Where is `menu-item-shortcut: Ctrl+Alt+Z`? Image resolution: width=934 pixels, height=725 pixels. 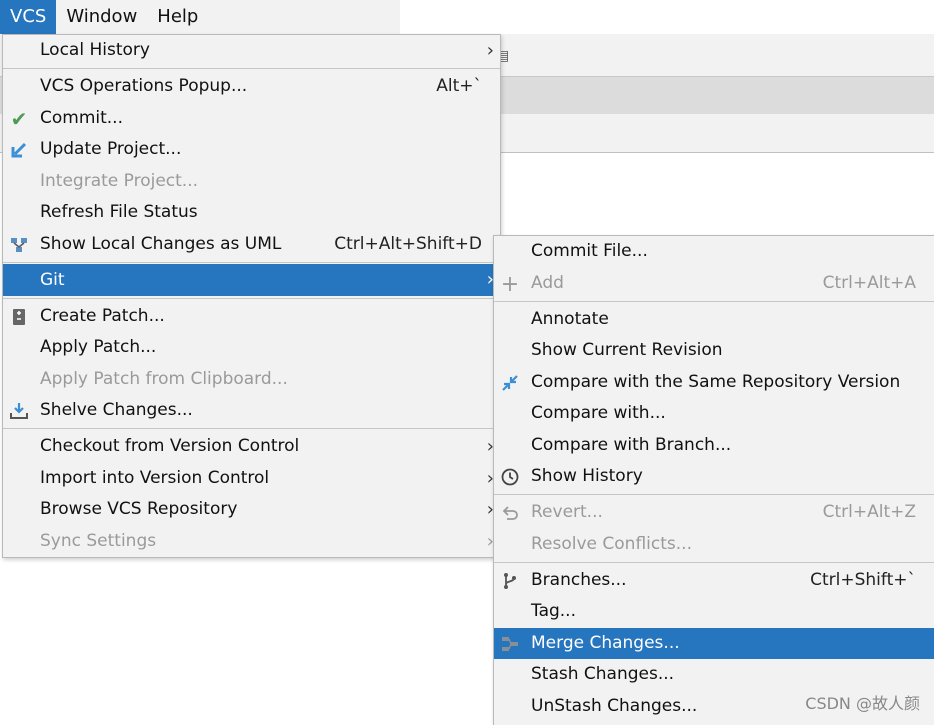 menu-item-shortcut: Ctrl+Alt+Z is located at coordinates (869, 512).